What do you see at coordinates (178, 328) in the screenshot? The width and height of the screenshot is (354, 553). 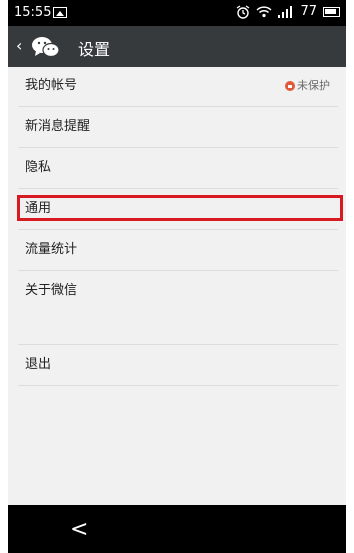 I see `section-gap` at bounding box center [178, 328].